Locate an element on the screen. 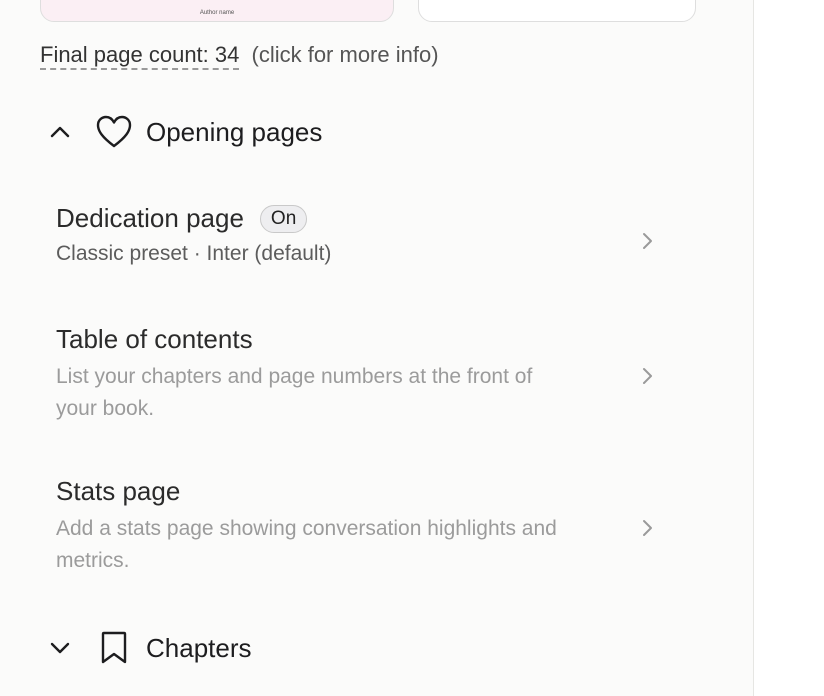 The width and height of the screenshot is (824, 696). row-subtitle: Classic preset · Inter (default) is located at coordinates (194, 253).